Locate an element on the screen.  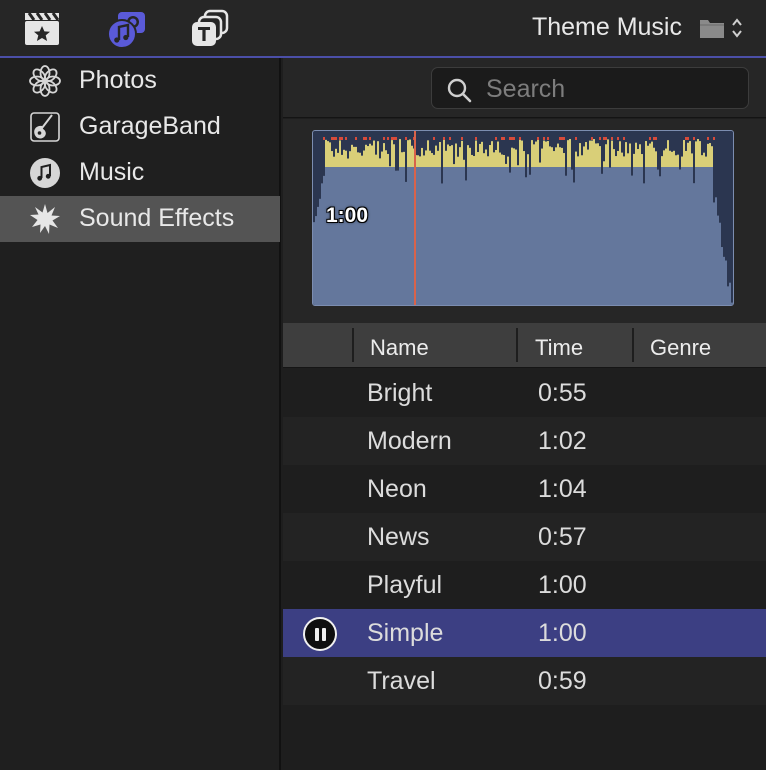
column-header-genre: Genre is located at coordinates (680, 348).